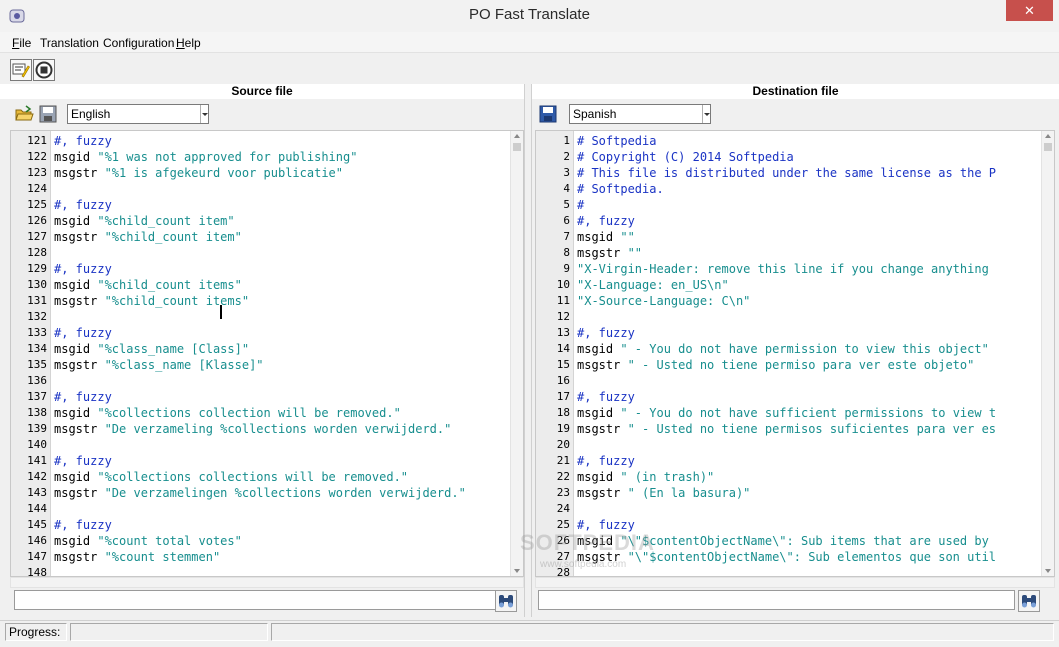 The width and height of the screenshot is (1059, 647). I want to click on source-language-select: English, so click(138, 114).